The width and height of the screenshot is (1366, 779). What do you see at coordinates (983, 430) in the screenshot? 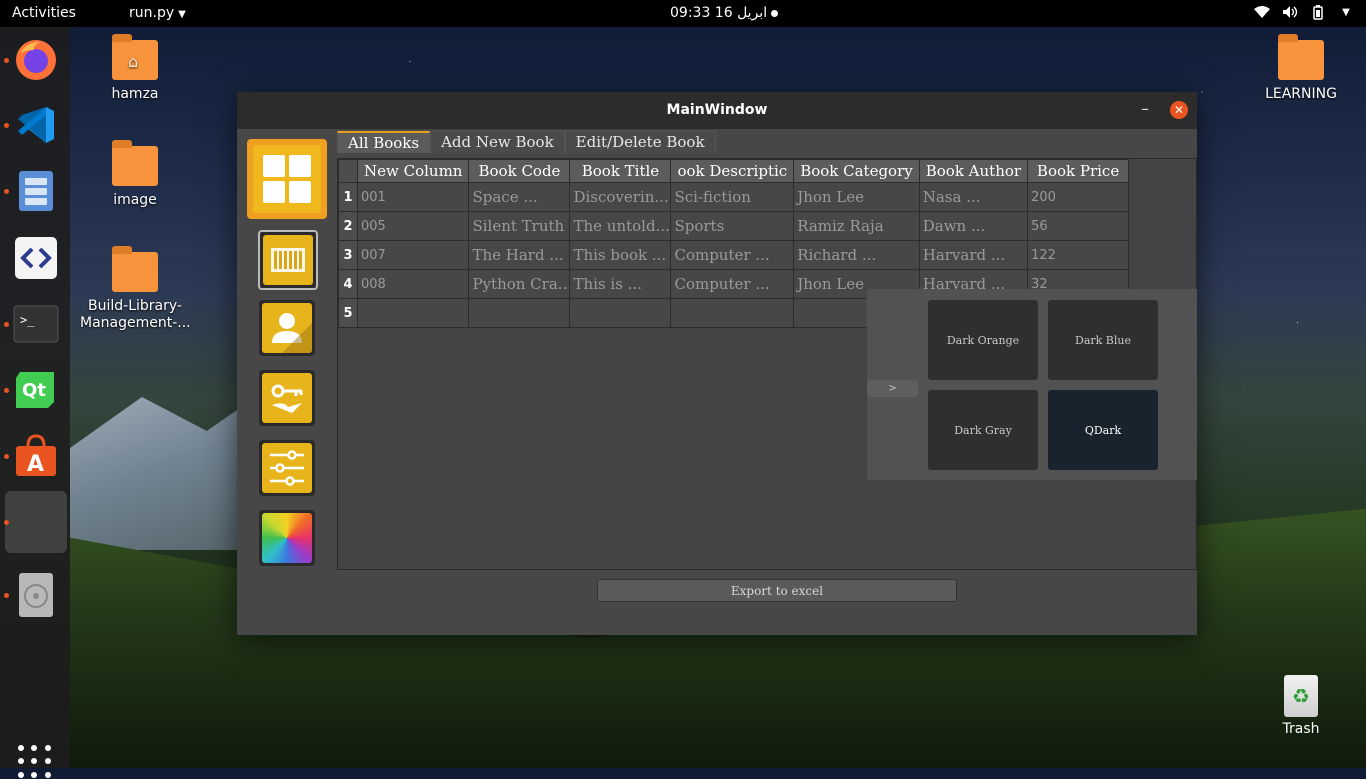
I see `theme-dark-gray-button: Dark Gray` at bounding box center [983, 430].